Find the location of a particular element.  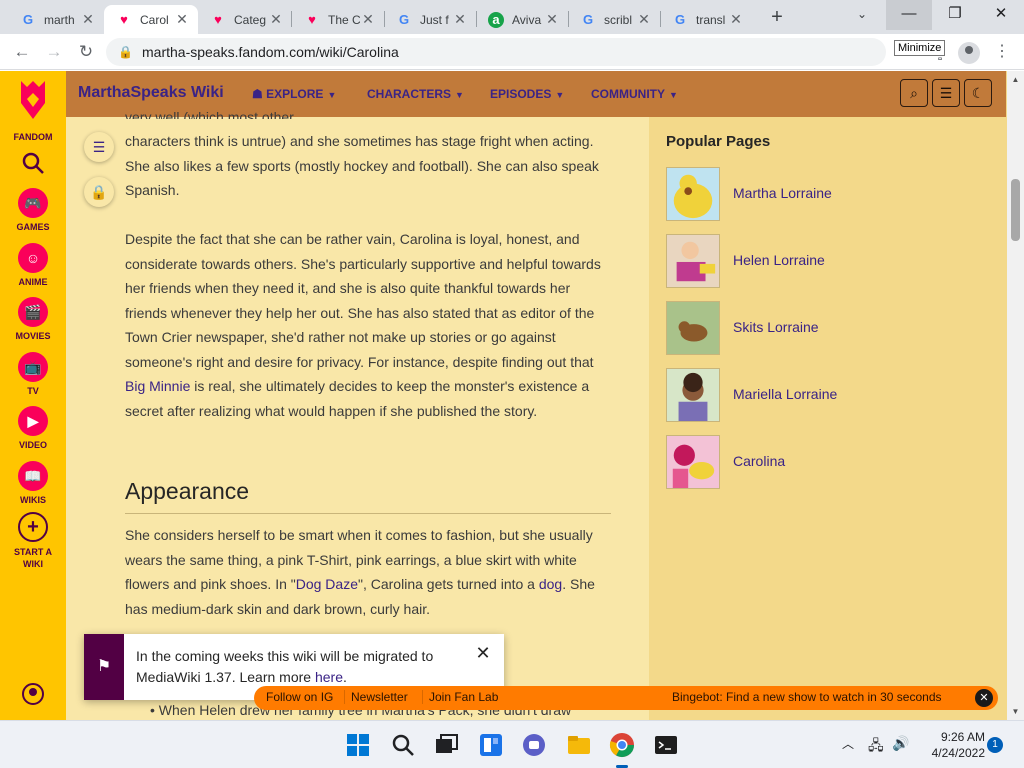

join-fan-lab-button: Join Fan Lab is located at coordinates (463, 697).